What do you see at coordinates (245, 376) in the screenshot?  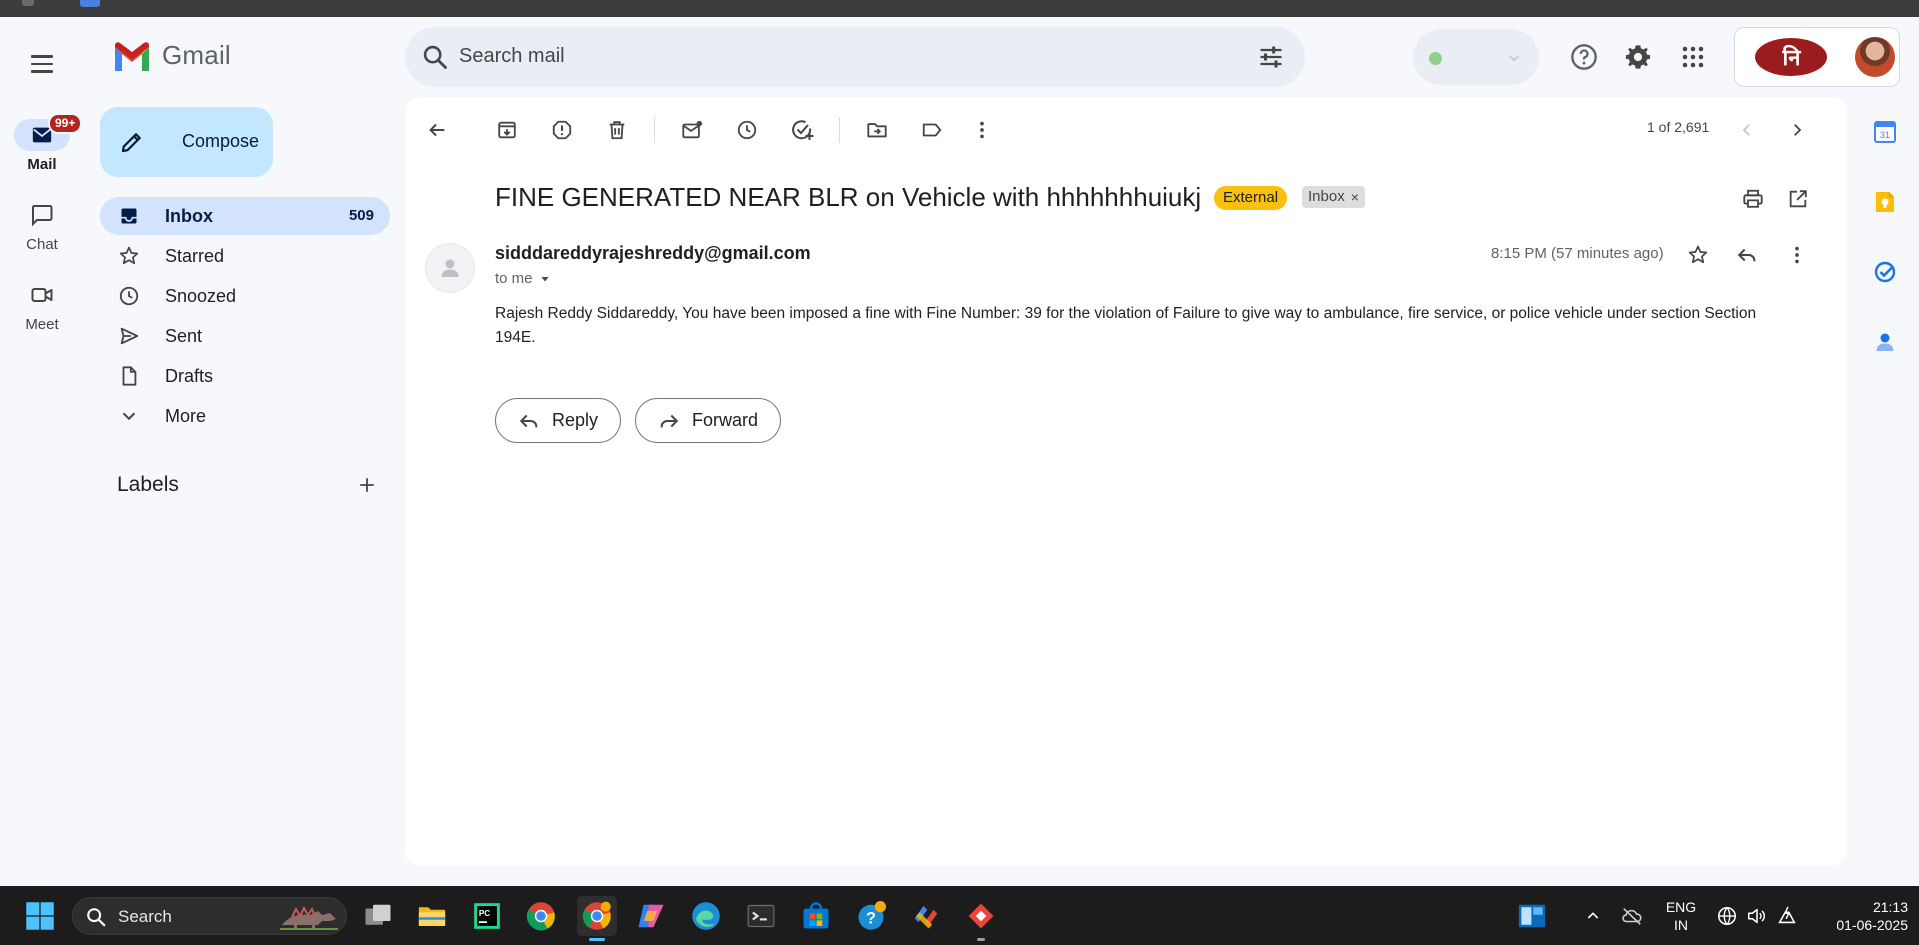 I see `sidebar-item-drafts: Drafts` at bounding box center [245, 376].